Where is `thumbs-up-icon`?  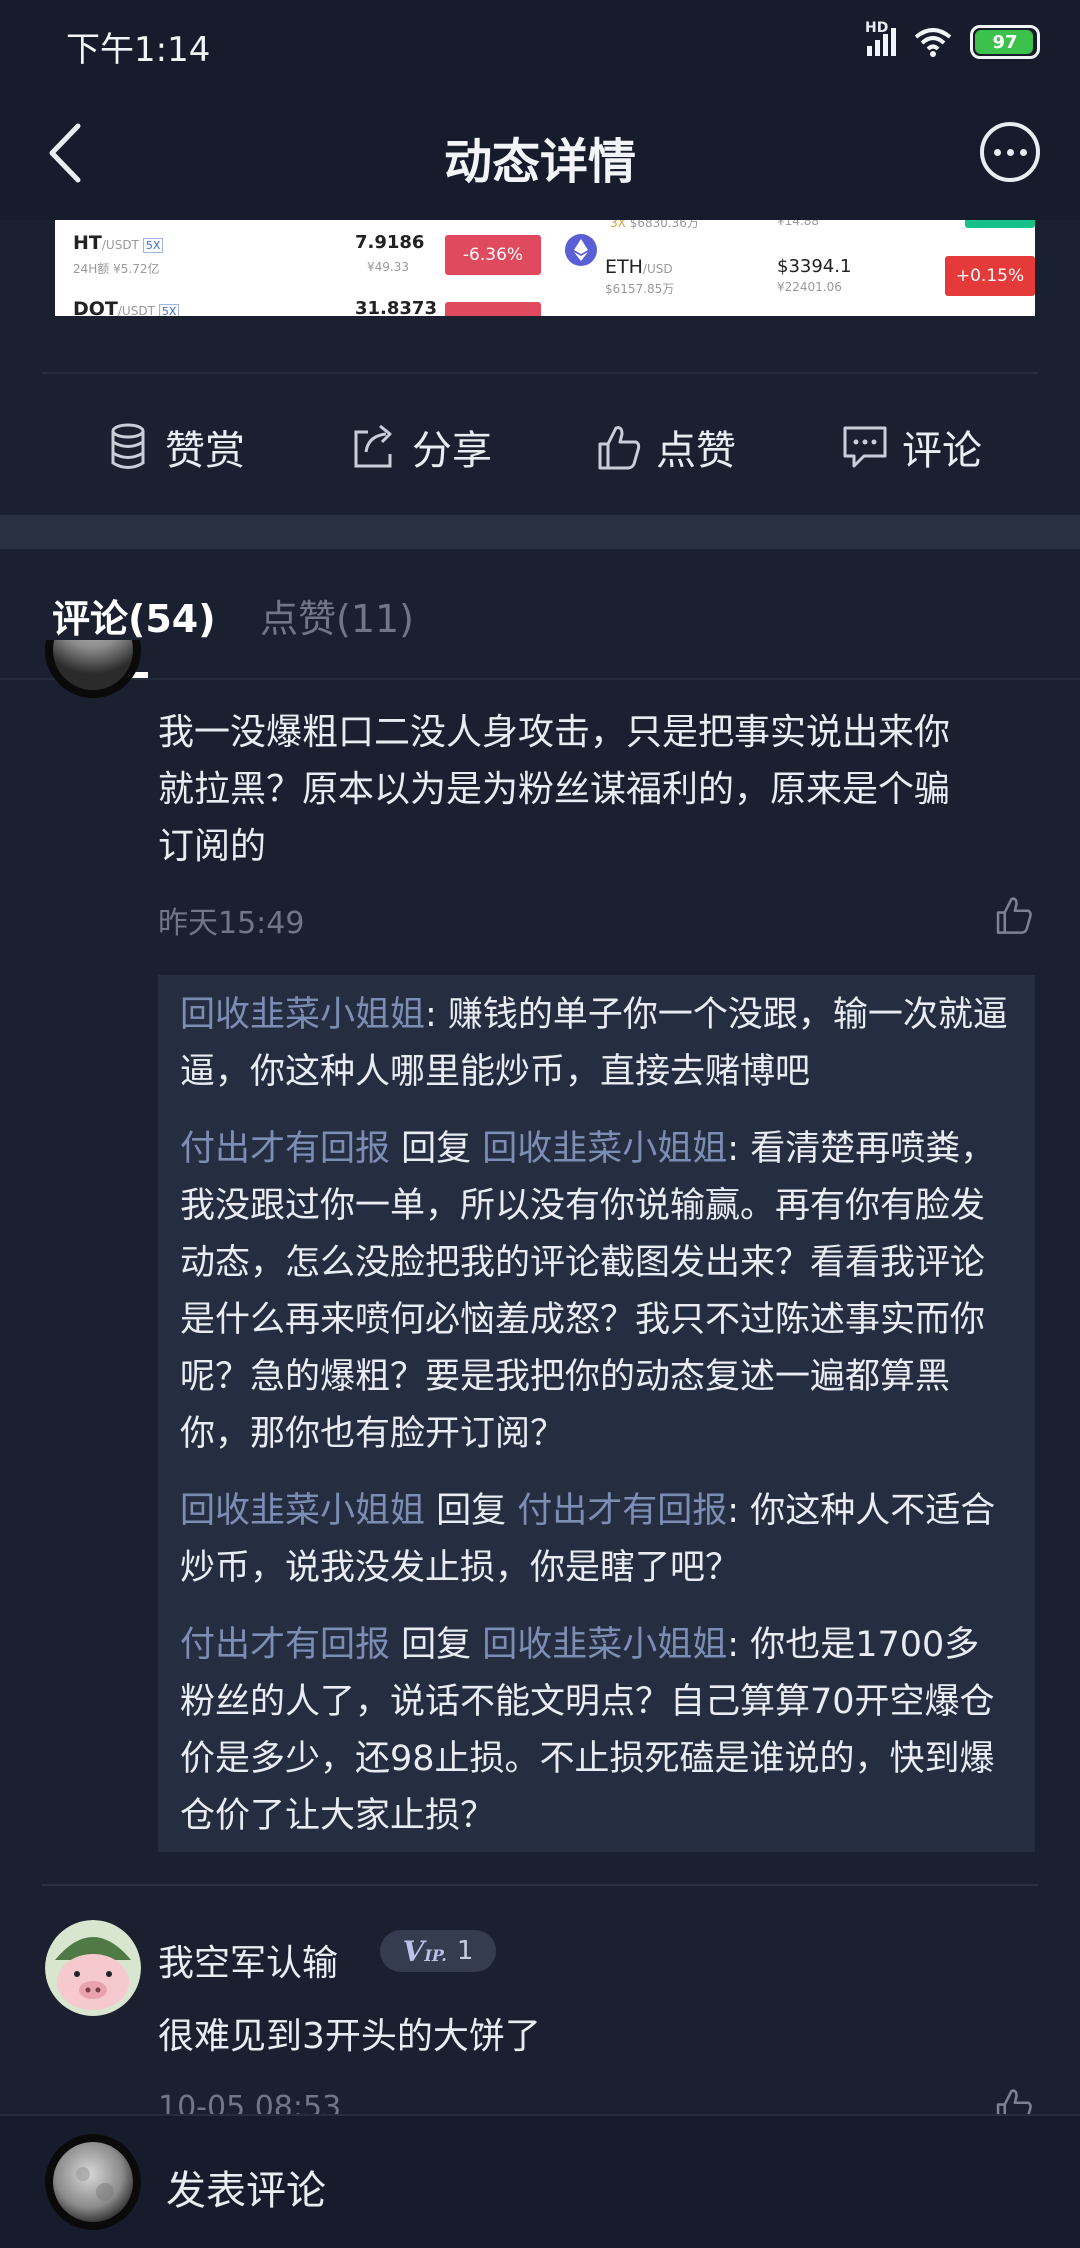 thumbs-up-icon is located at coordinates (619, 448).